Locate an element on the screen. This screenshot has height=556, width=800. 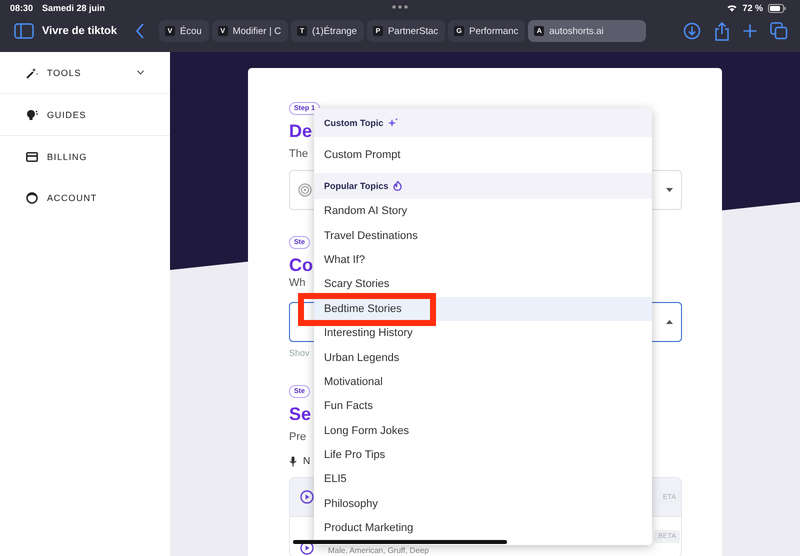
field-hint: Shov is located at coordinates (299, 353).